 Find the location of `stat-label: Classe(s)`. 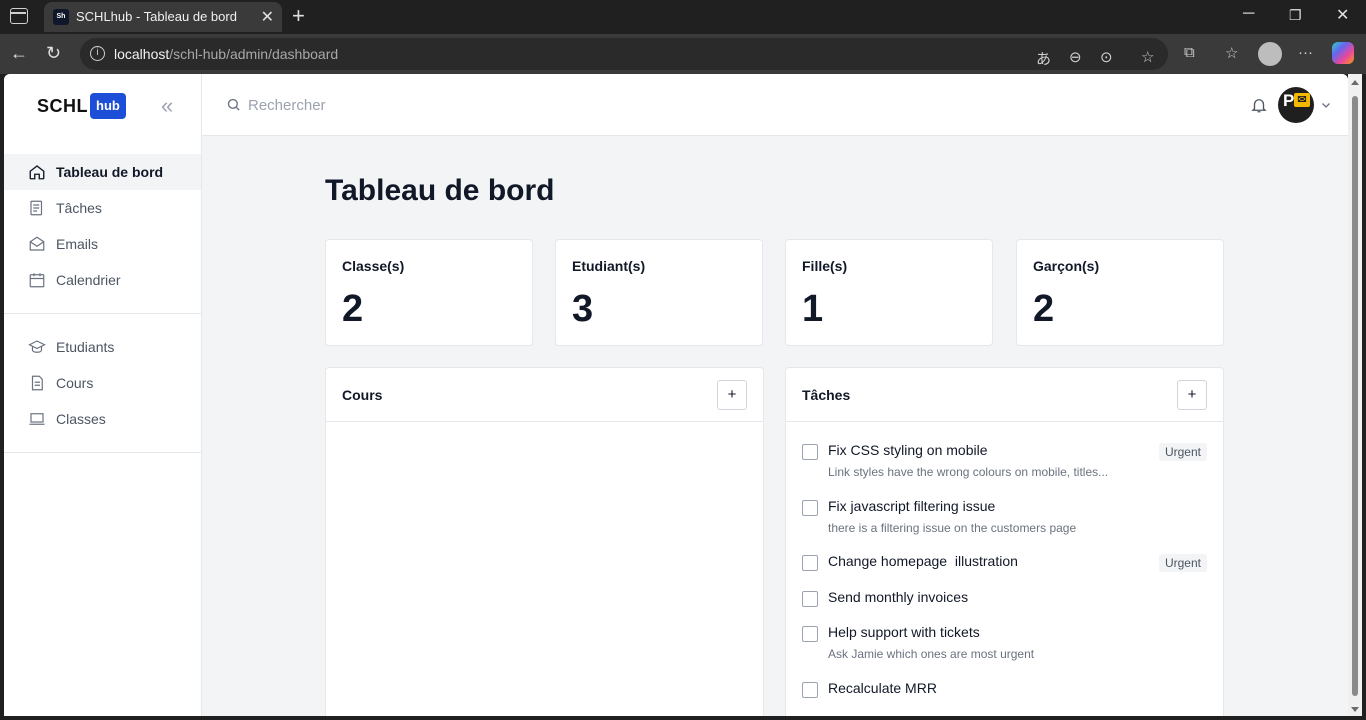

stat-label: Classe(s) is located at coordinates (373, 266).